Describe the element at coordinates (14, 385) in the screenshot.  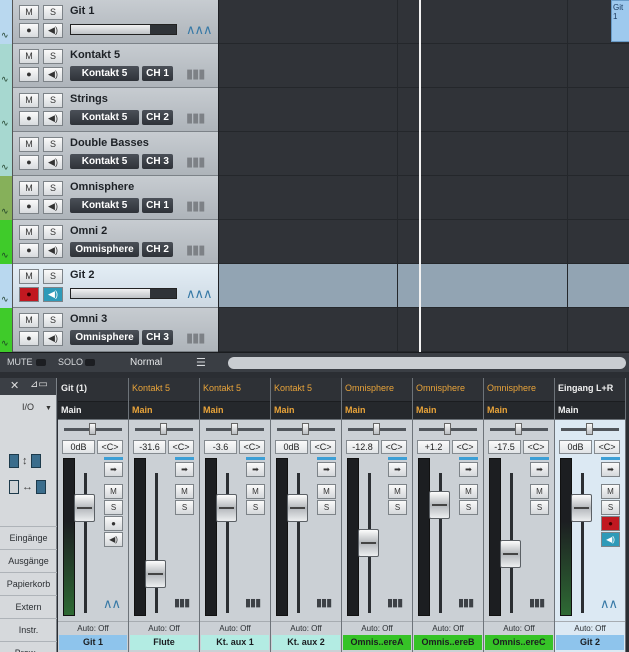
I see `close-icon: ✕` at that location.